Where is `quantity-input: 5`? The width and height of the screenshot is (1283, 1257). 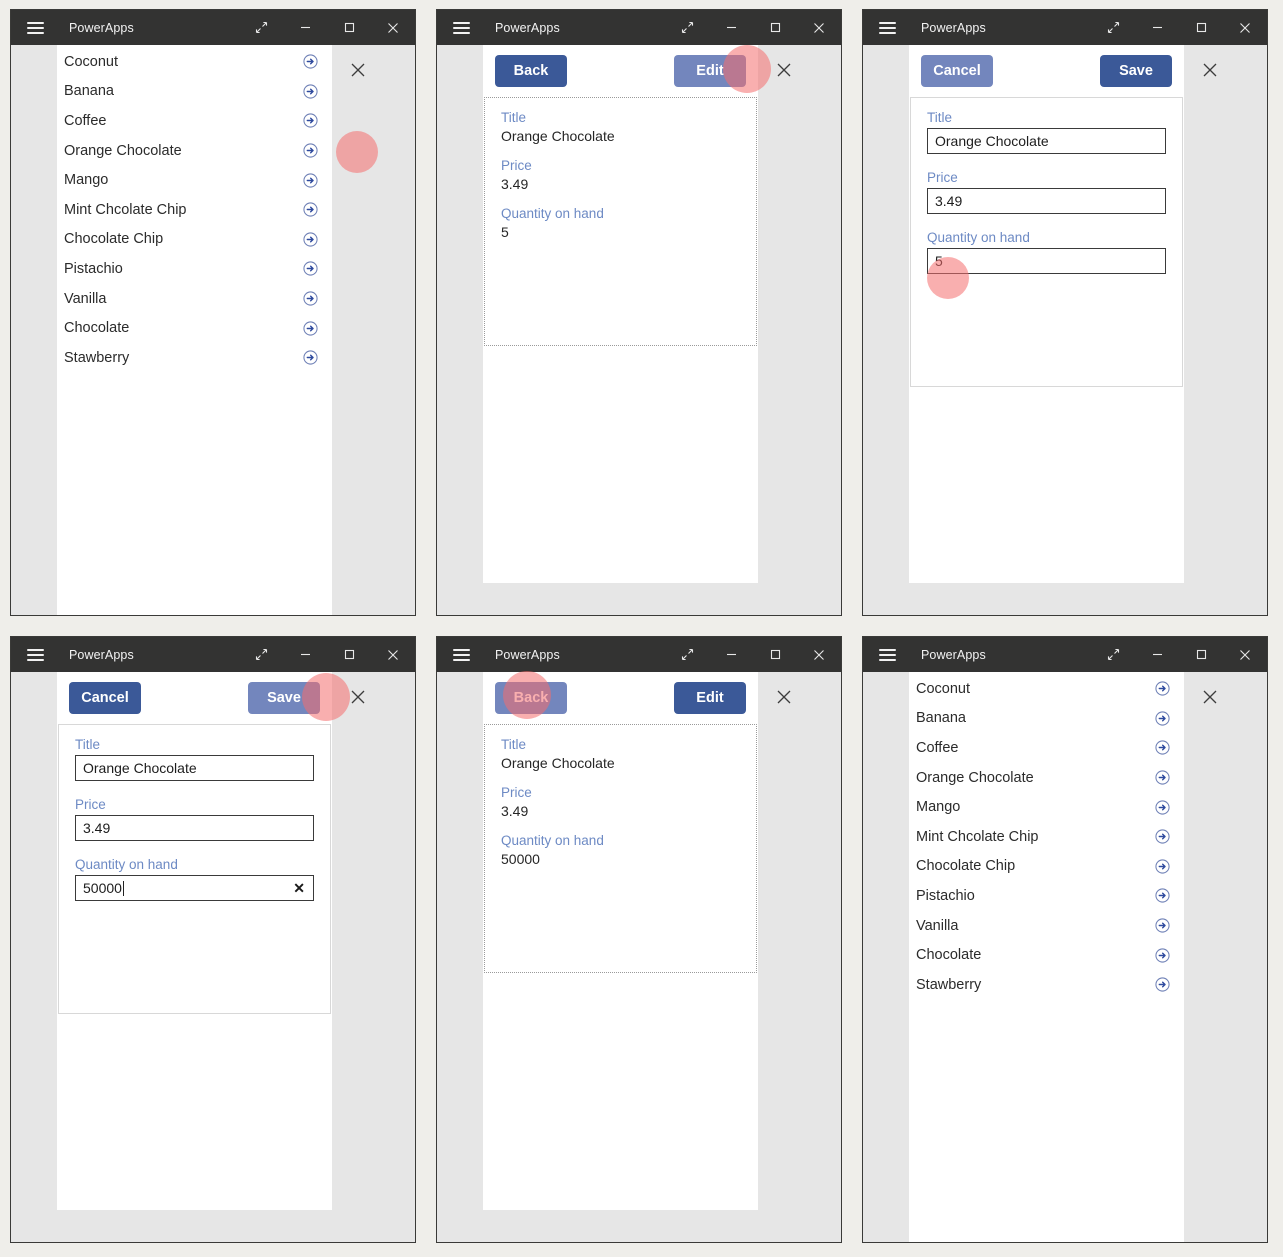 quantity-input: 5 is located at coordinates (1046, 261).